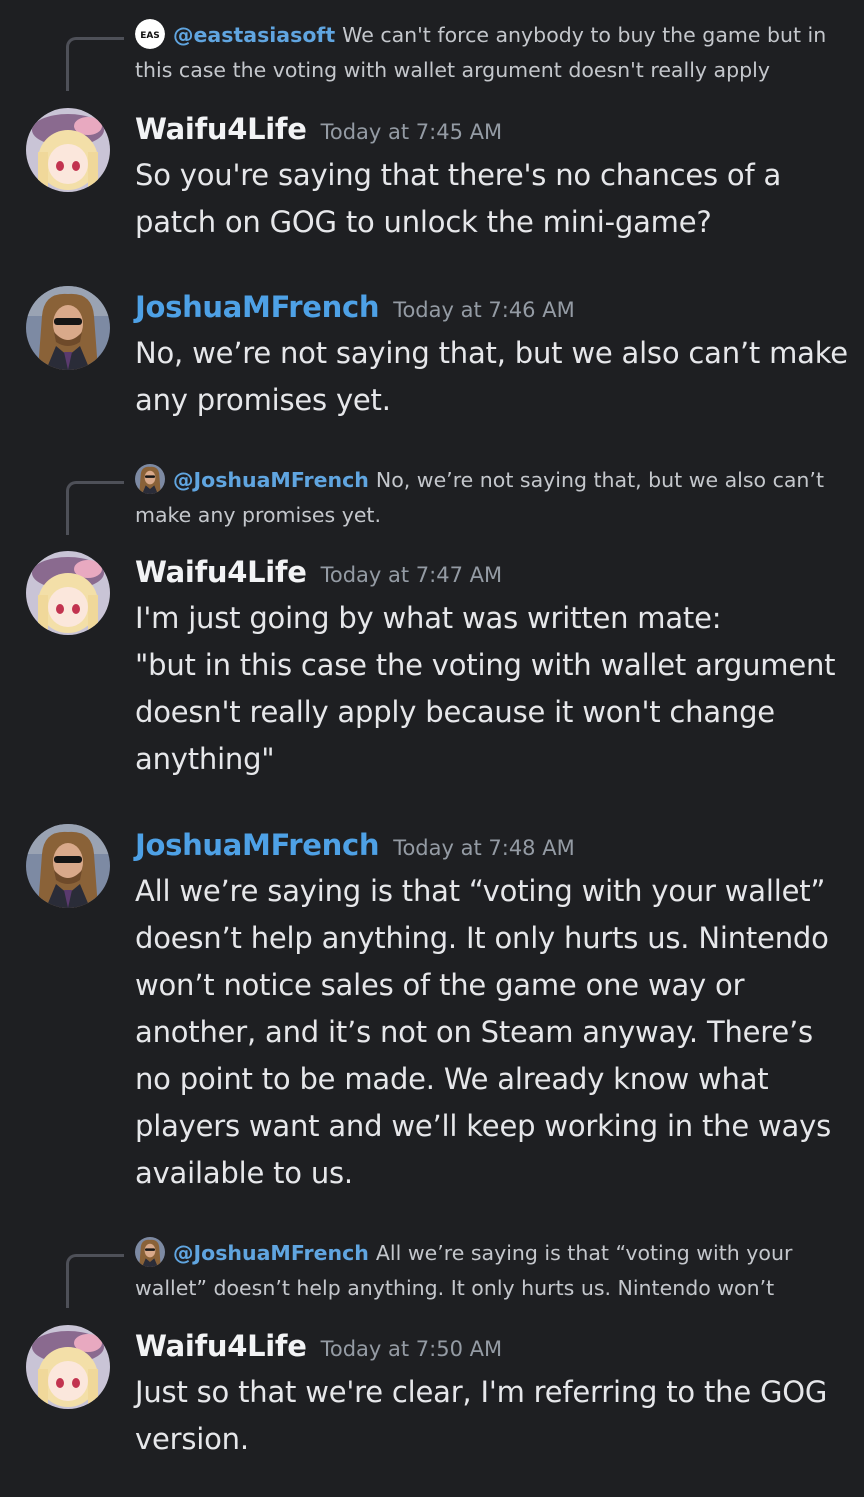 The width and height of the screenshot is (864, 1497). I want to click on timestamp: Today at 7:46 AM, so click(484, 310).